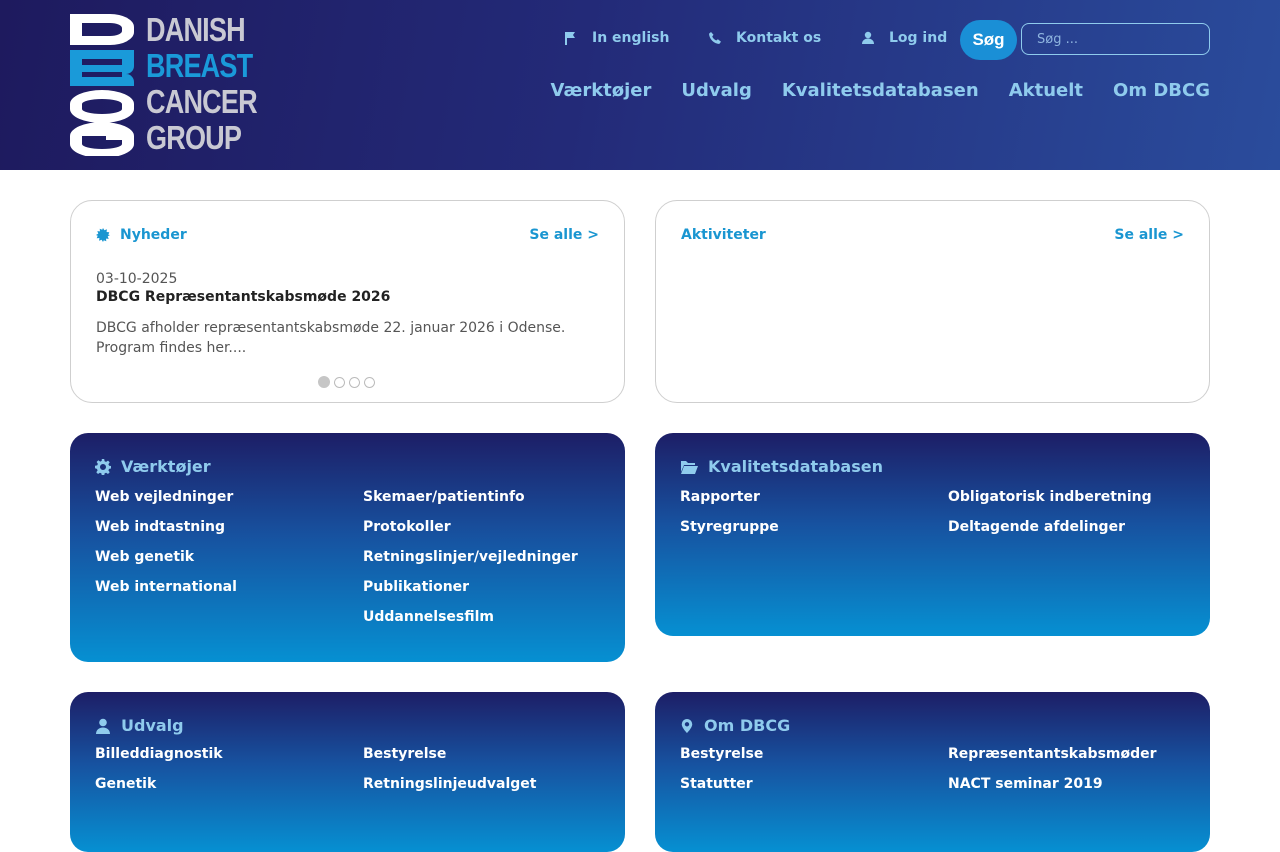 Image resolution: width=1280 pixels, height=852 pixels. What do you see at coordinates (159, 769) in the screenshot?
I see `committees-column-1: Billeddiagnostik Genetik` at bounding box center [159, 769].